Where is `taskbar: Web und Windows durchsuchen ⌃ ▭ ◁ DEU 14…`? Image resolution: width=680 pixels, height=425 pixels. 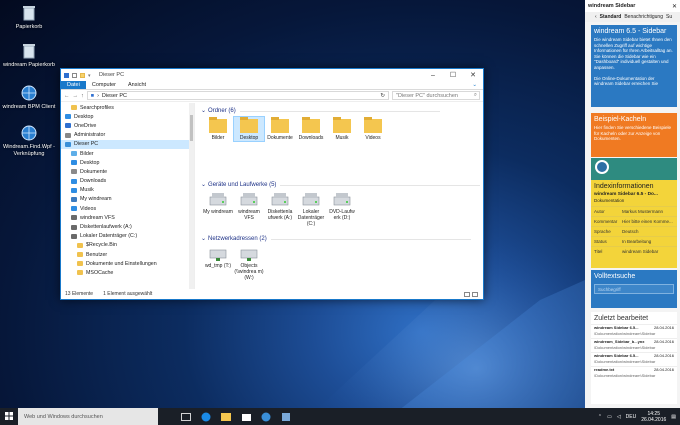 taskbar: Web und Windows durchsuchen ⌃ ▭ ◁ DEU 14… is located at coordinates (340, 416).